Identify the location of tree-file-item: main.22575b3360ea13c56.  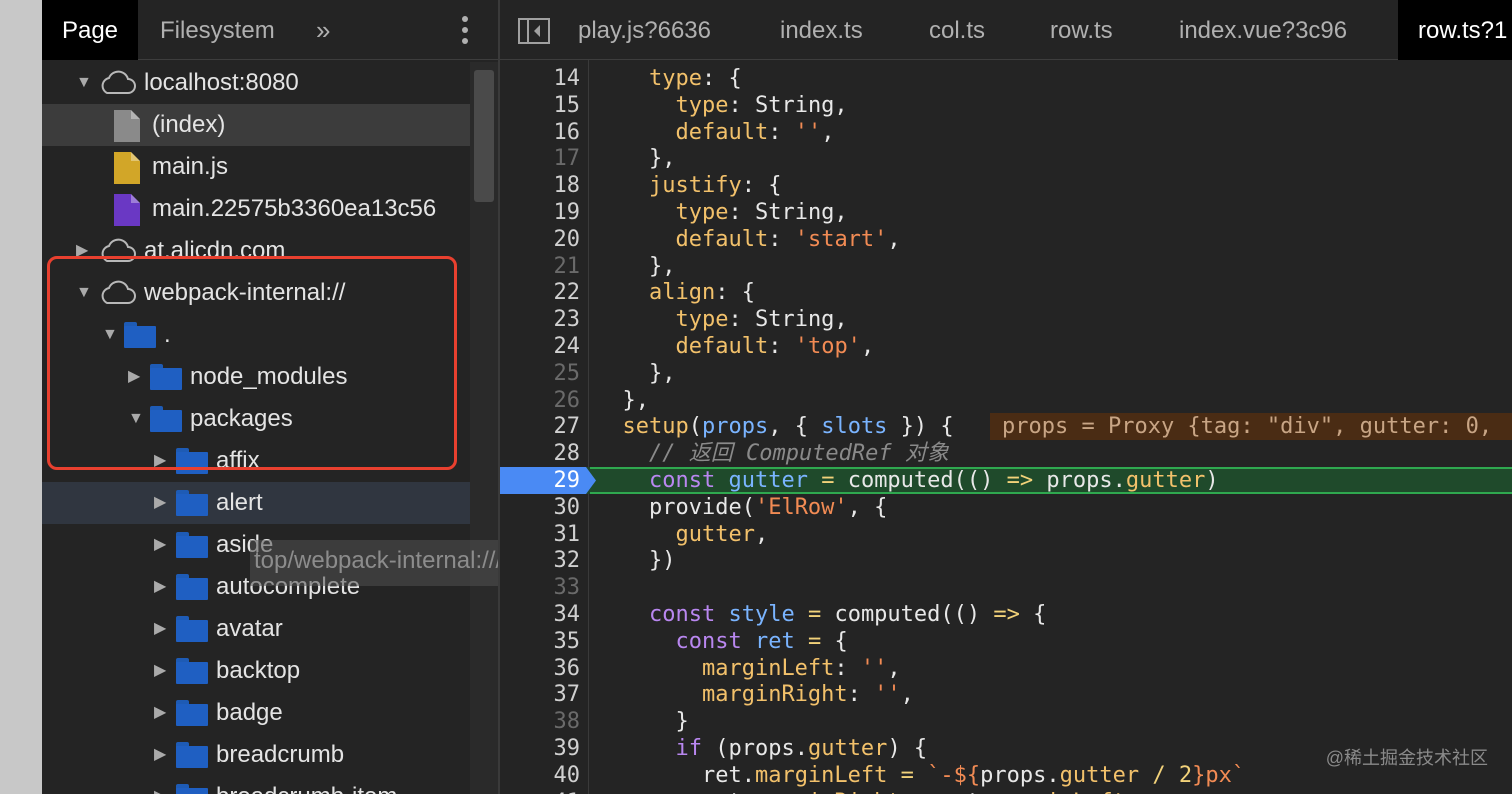
(256, 209).